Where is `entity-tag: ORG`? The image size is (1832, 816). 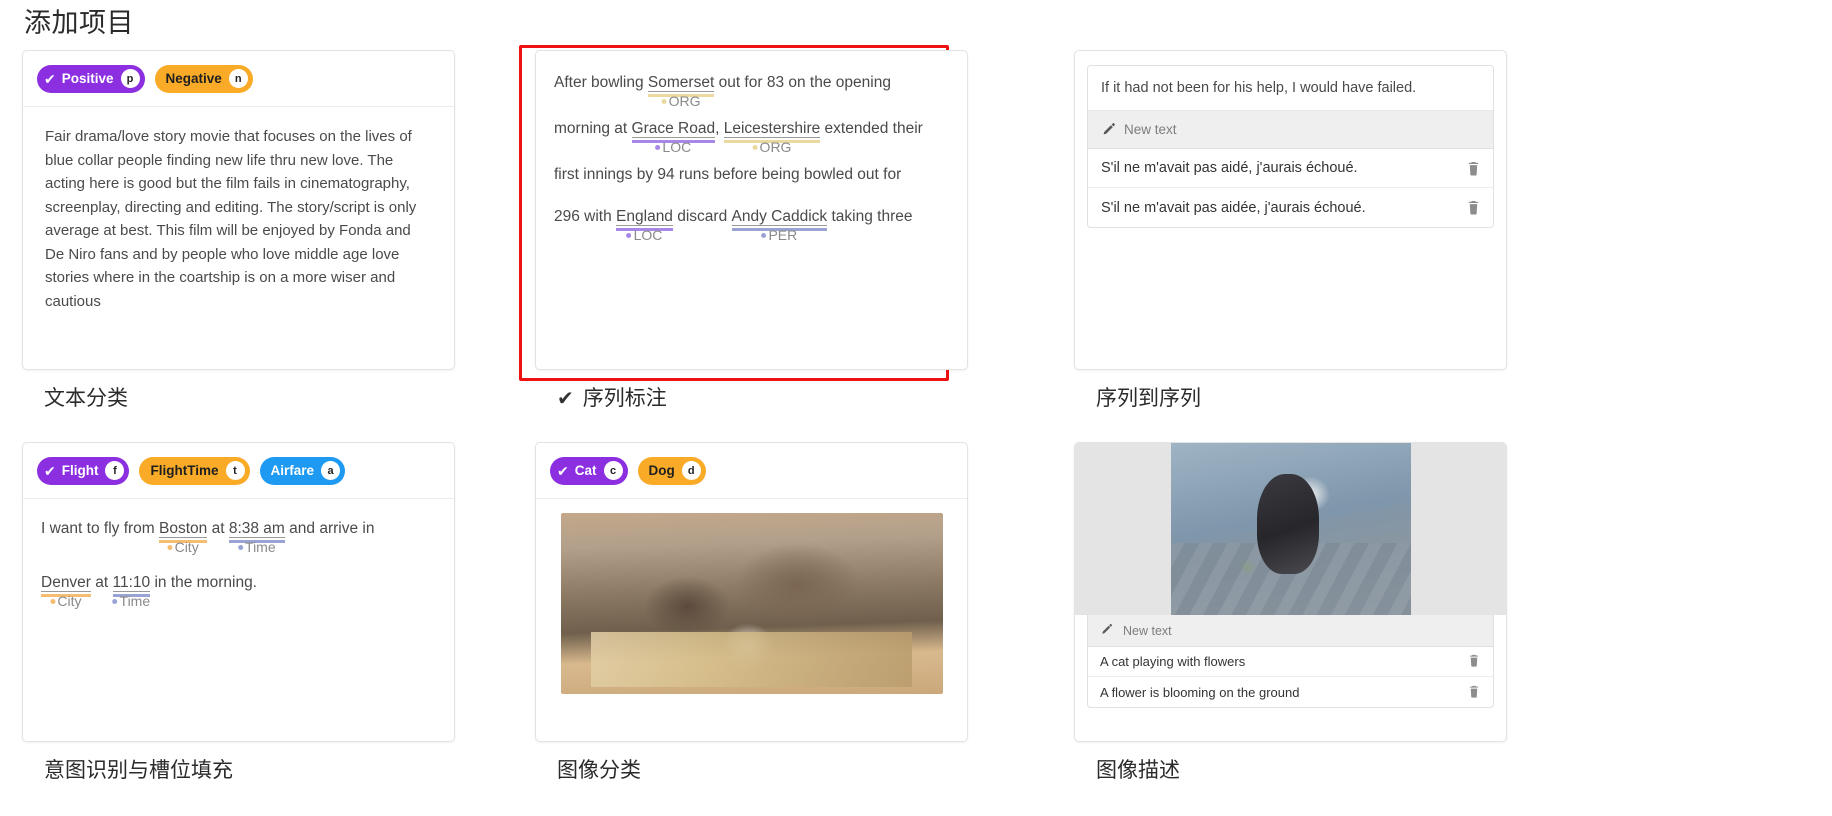
entity-tag: ORG is located at coordinates (771, 147).